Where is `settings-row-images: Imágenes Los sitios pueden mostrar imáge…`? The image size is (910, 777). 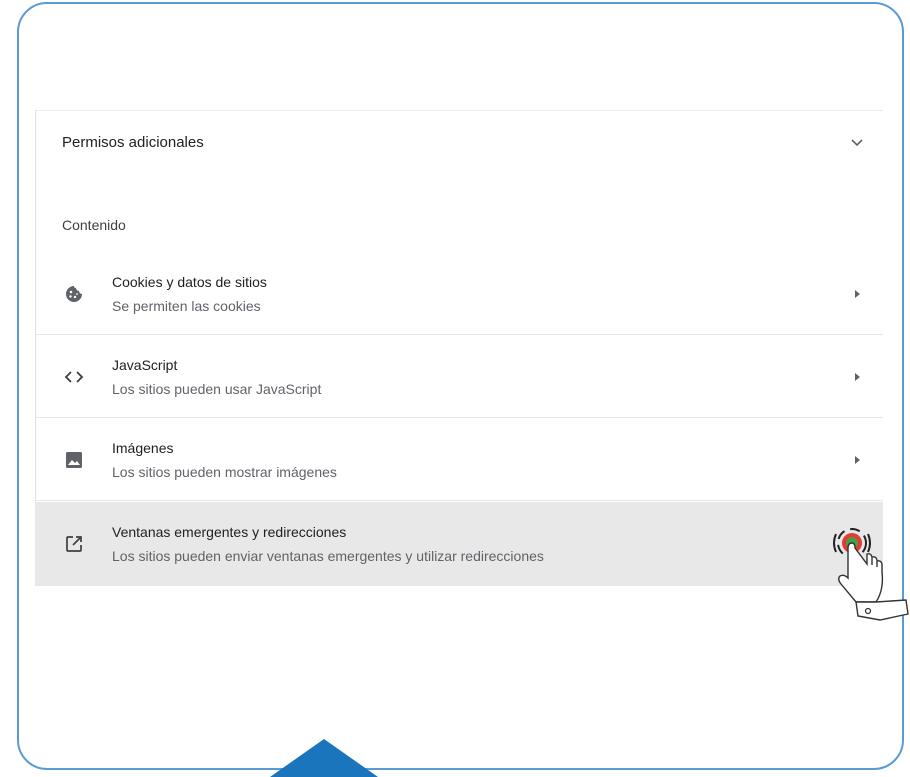 settings-row-images: Imágenes Los sitios pueden mostrar imáge… is located at coordinates (459, 460).